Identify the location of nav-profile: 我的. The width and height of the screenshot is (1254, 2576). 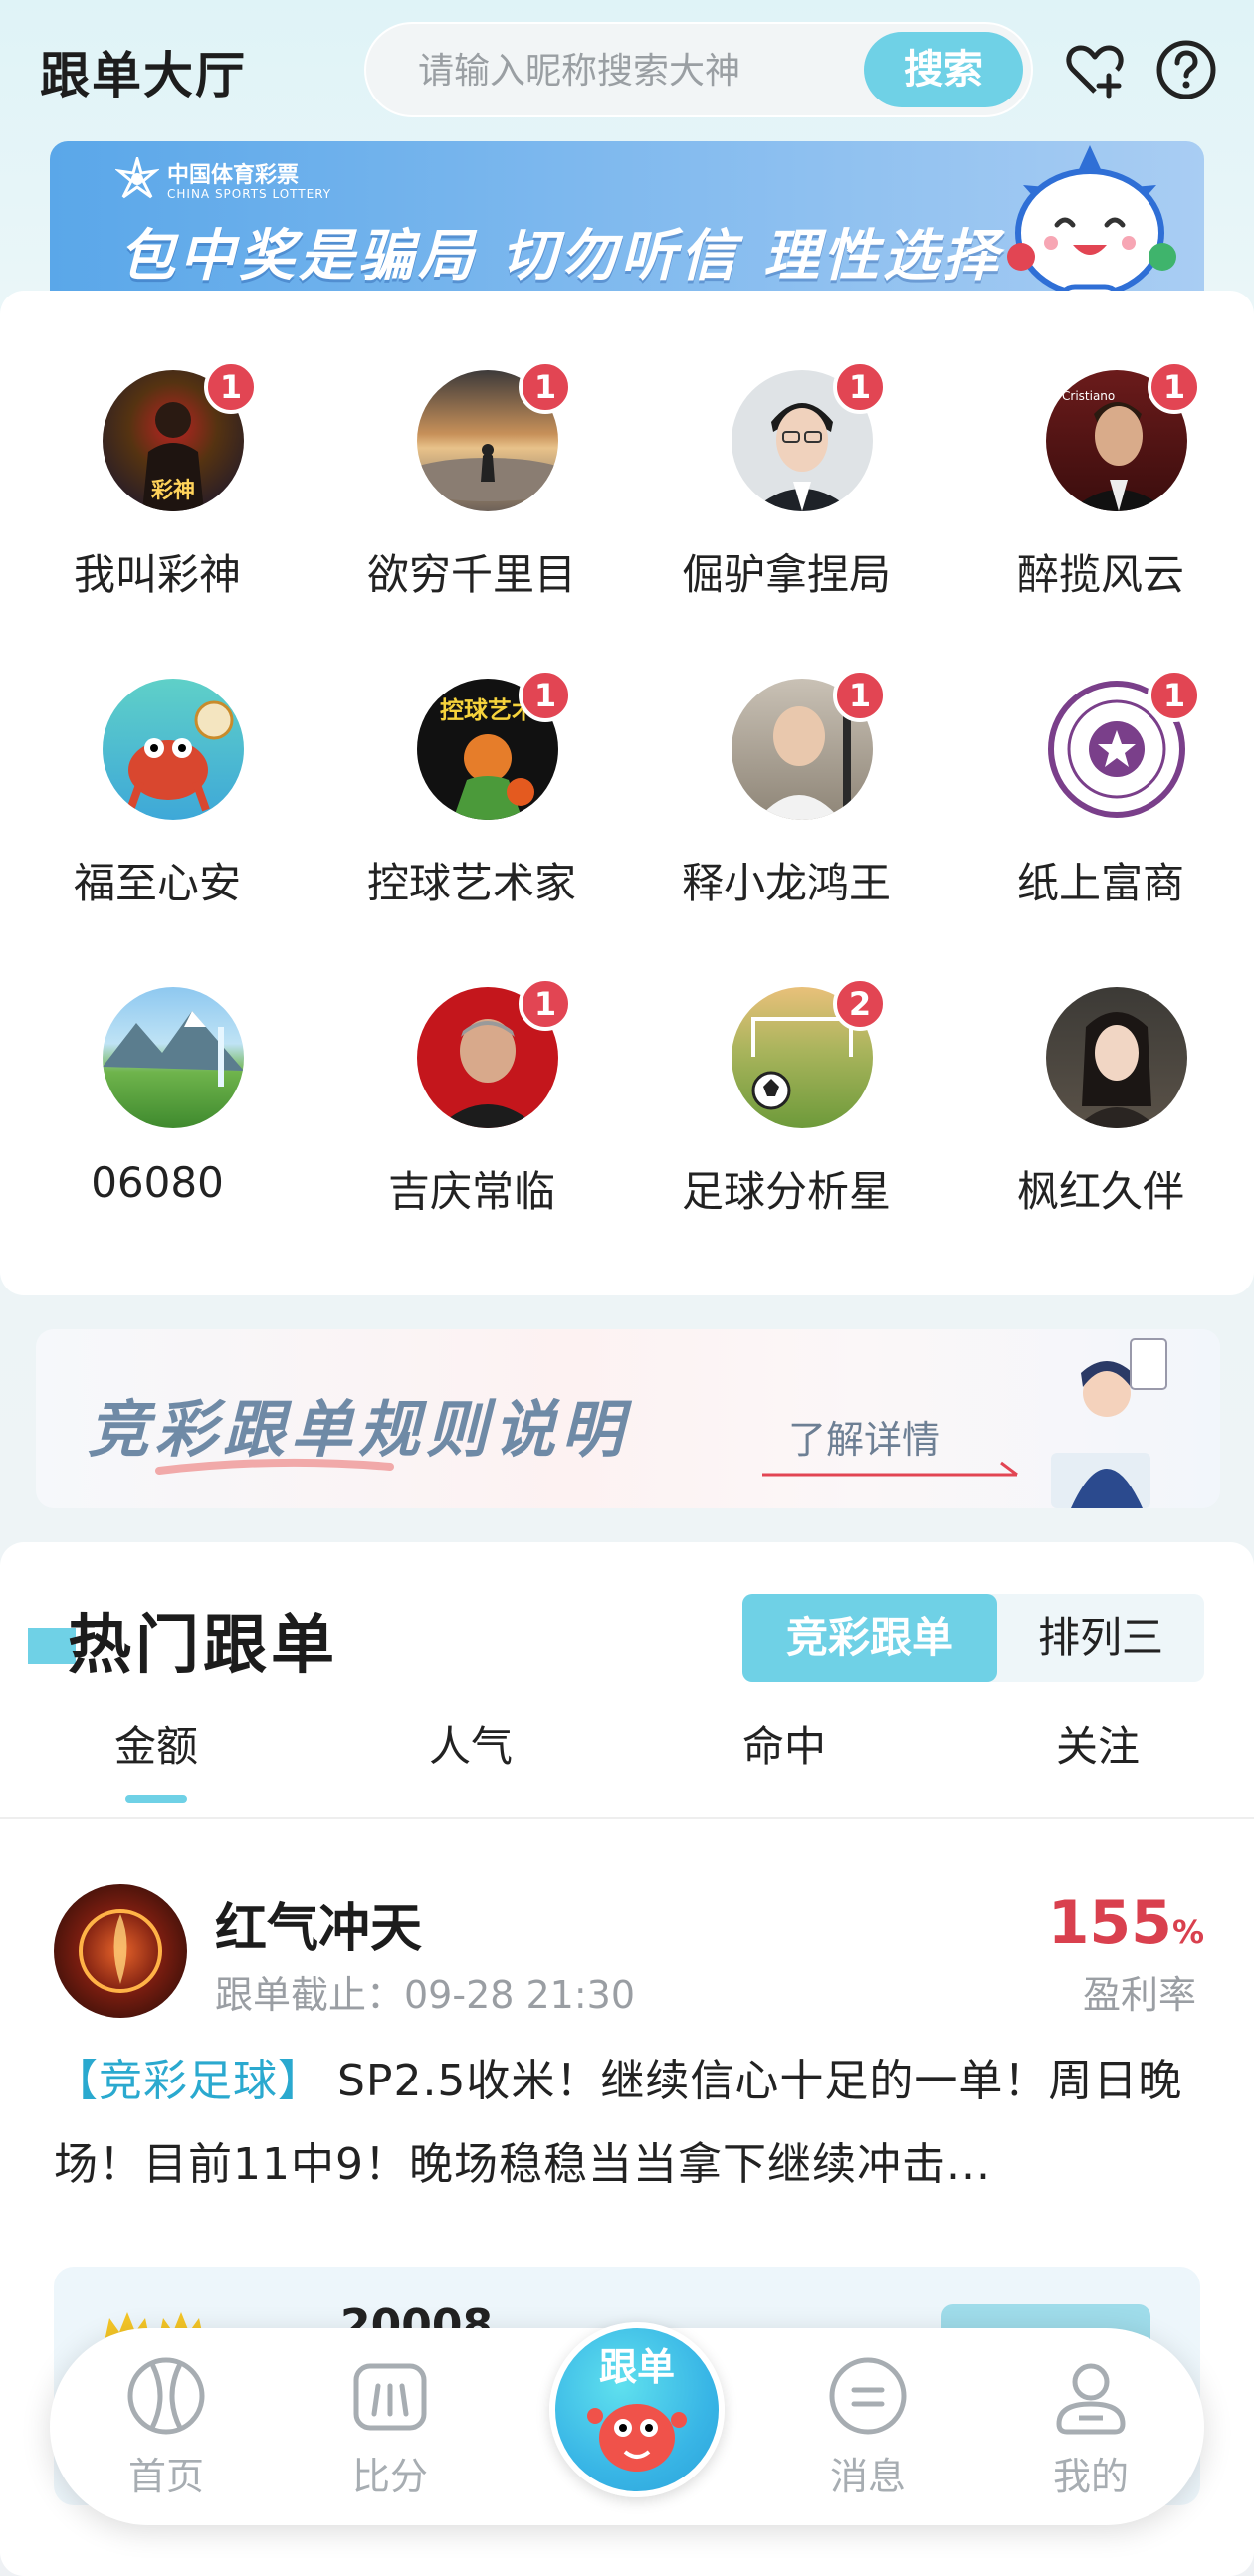
(1090, 2427).